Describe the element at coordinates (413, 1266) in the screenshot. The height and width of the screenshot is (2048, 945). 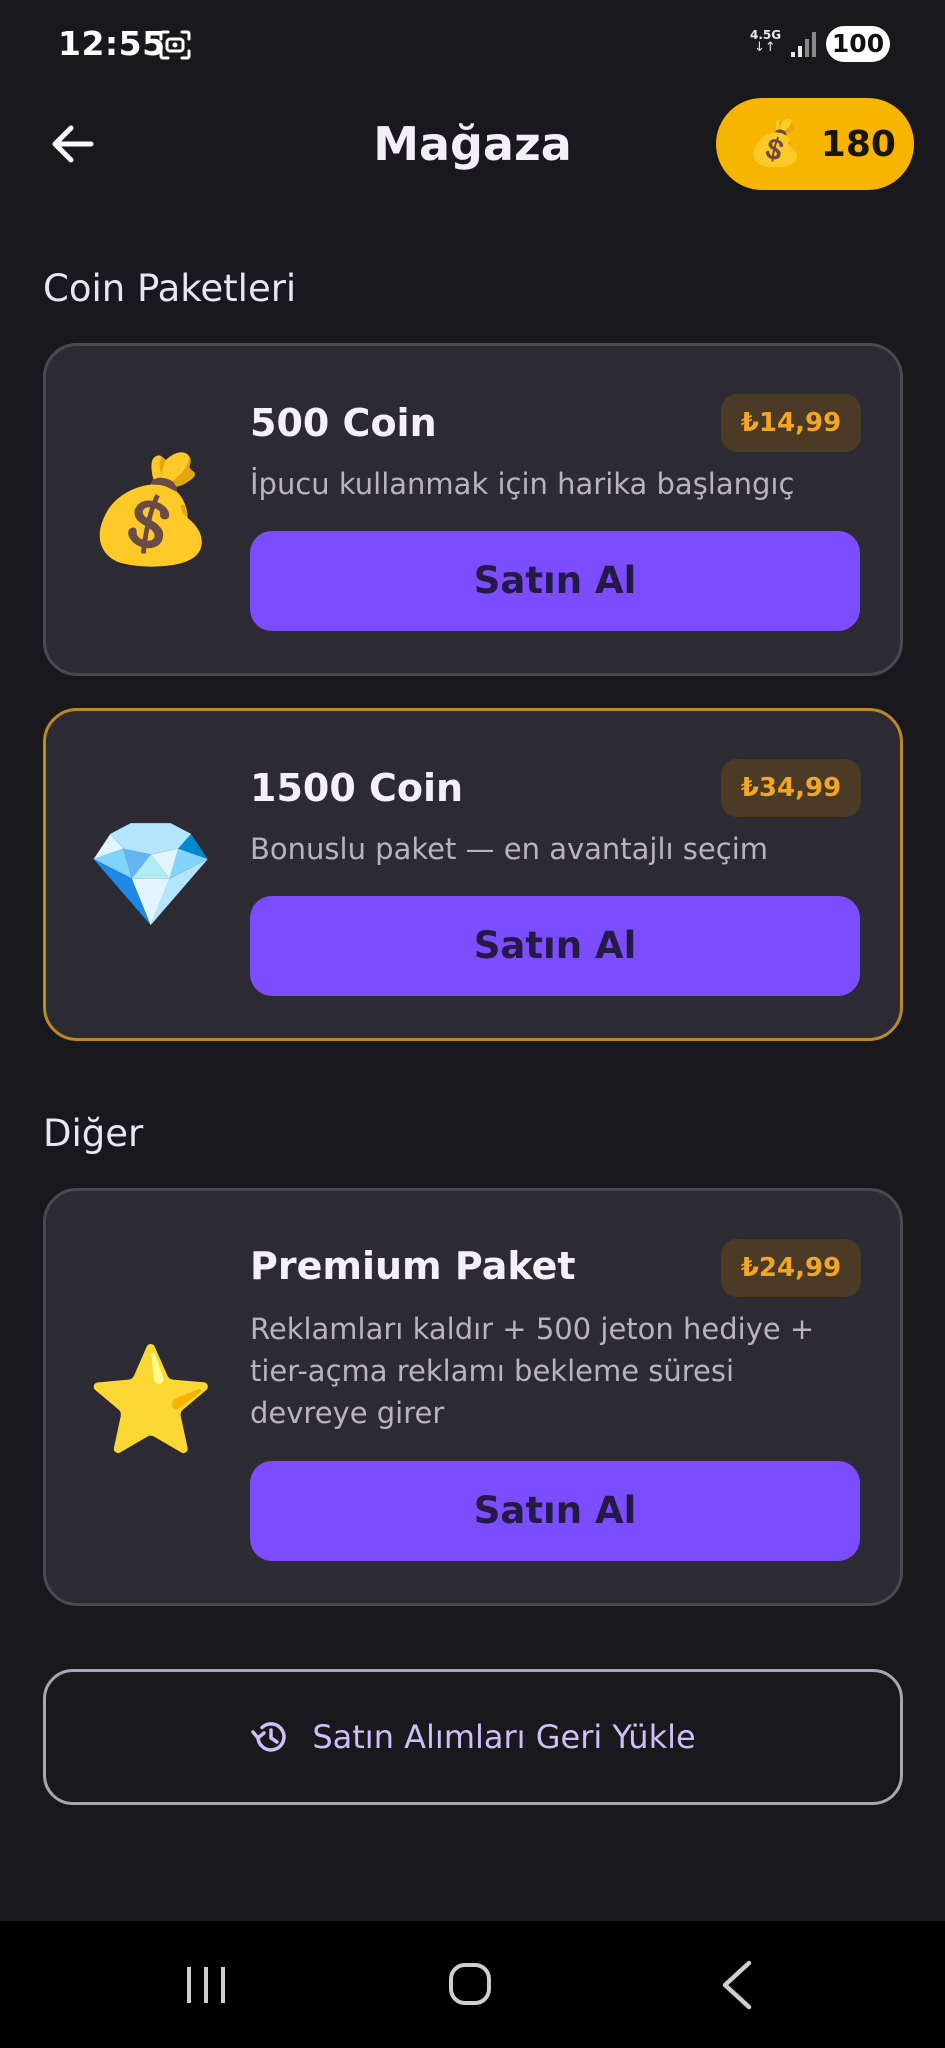
I see `product-title: Premium Paket` at that location.